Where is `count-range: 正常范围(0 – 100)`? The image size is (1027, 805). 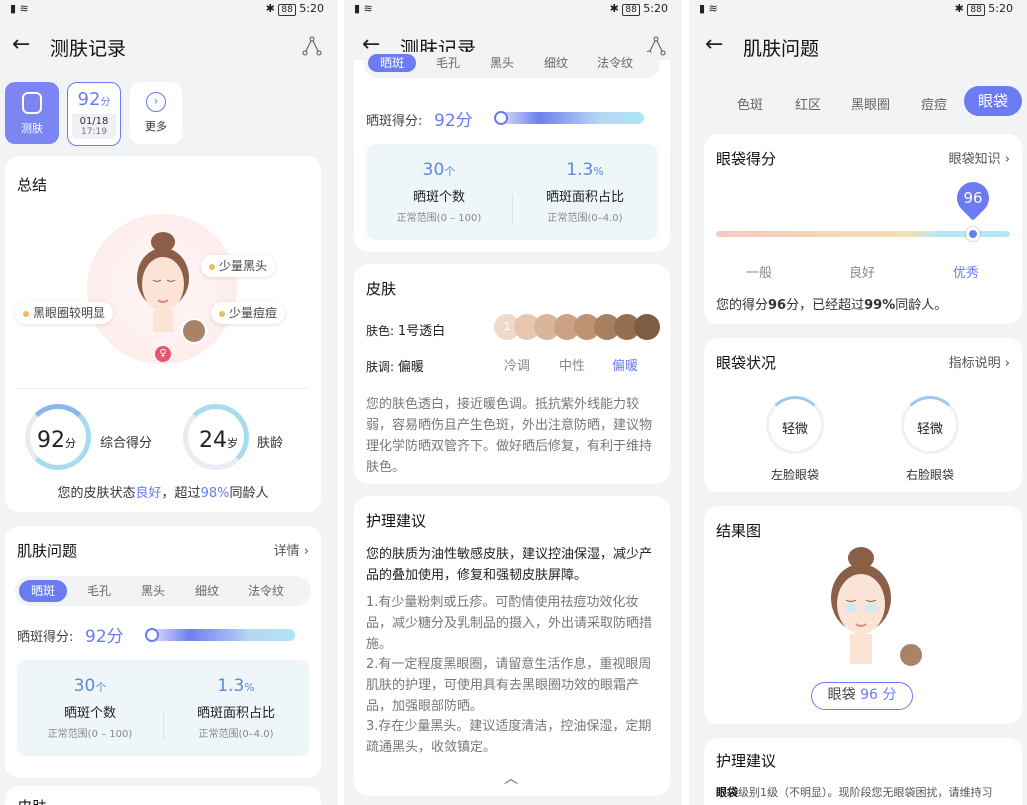 count-range: 正常范围(0 – 100) is located at coordinates (90, 734).